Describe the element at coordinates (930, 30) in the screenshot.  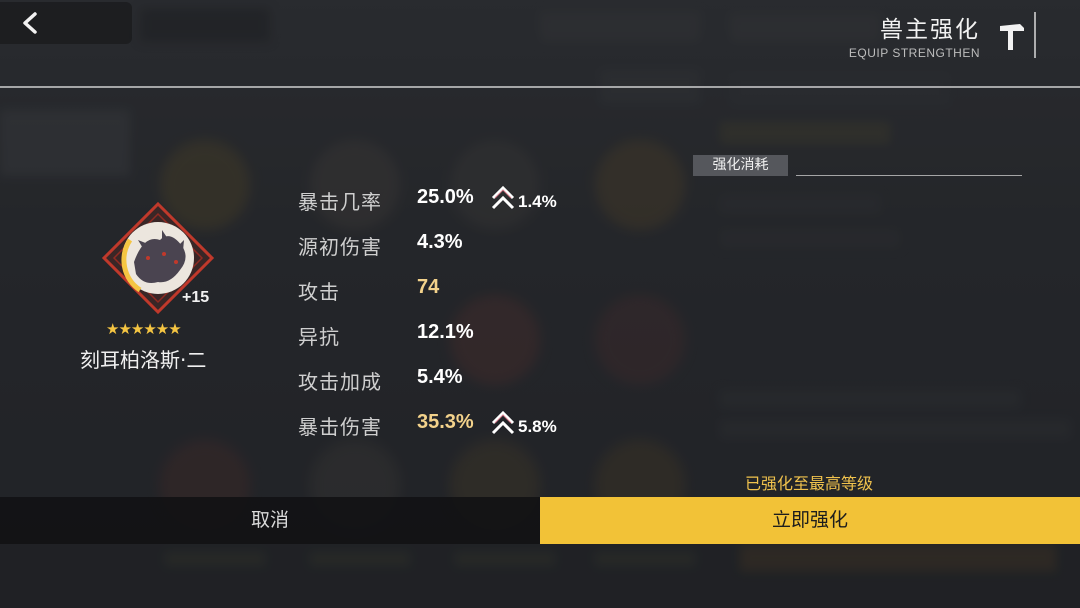
I see `page-title: 兽主强化` at that location.